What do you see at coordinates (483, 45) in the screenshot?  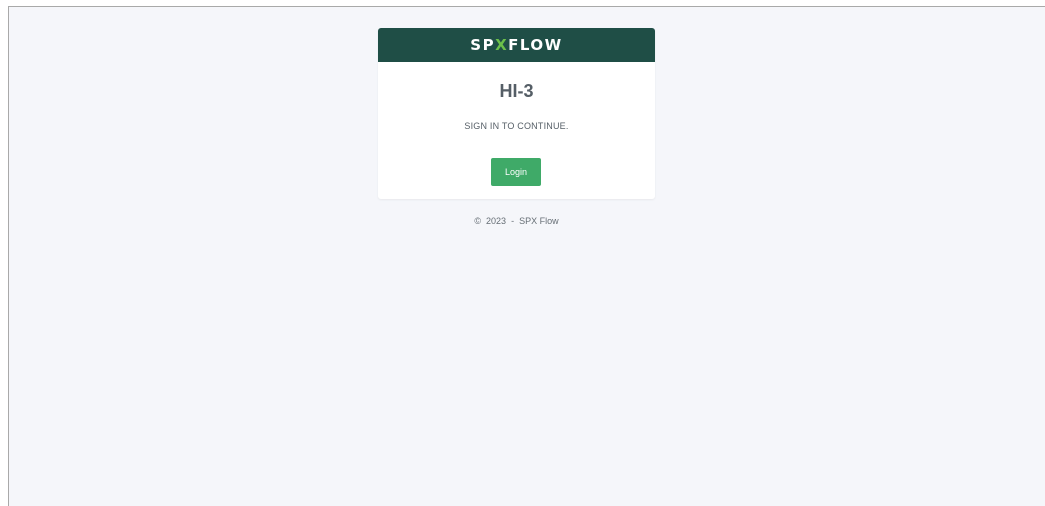 I see `logo-text-sp: SP` at bounding box center [483, 45].